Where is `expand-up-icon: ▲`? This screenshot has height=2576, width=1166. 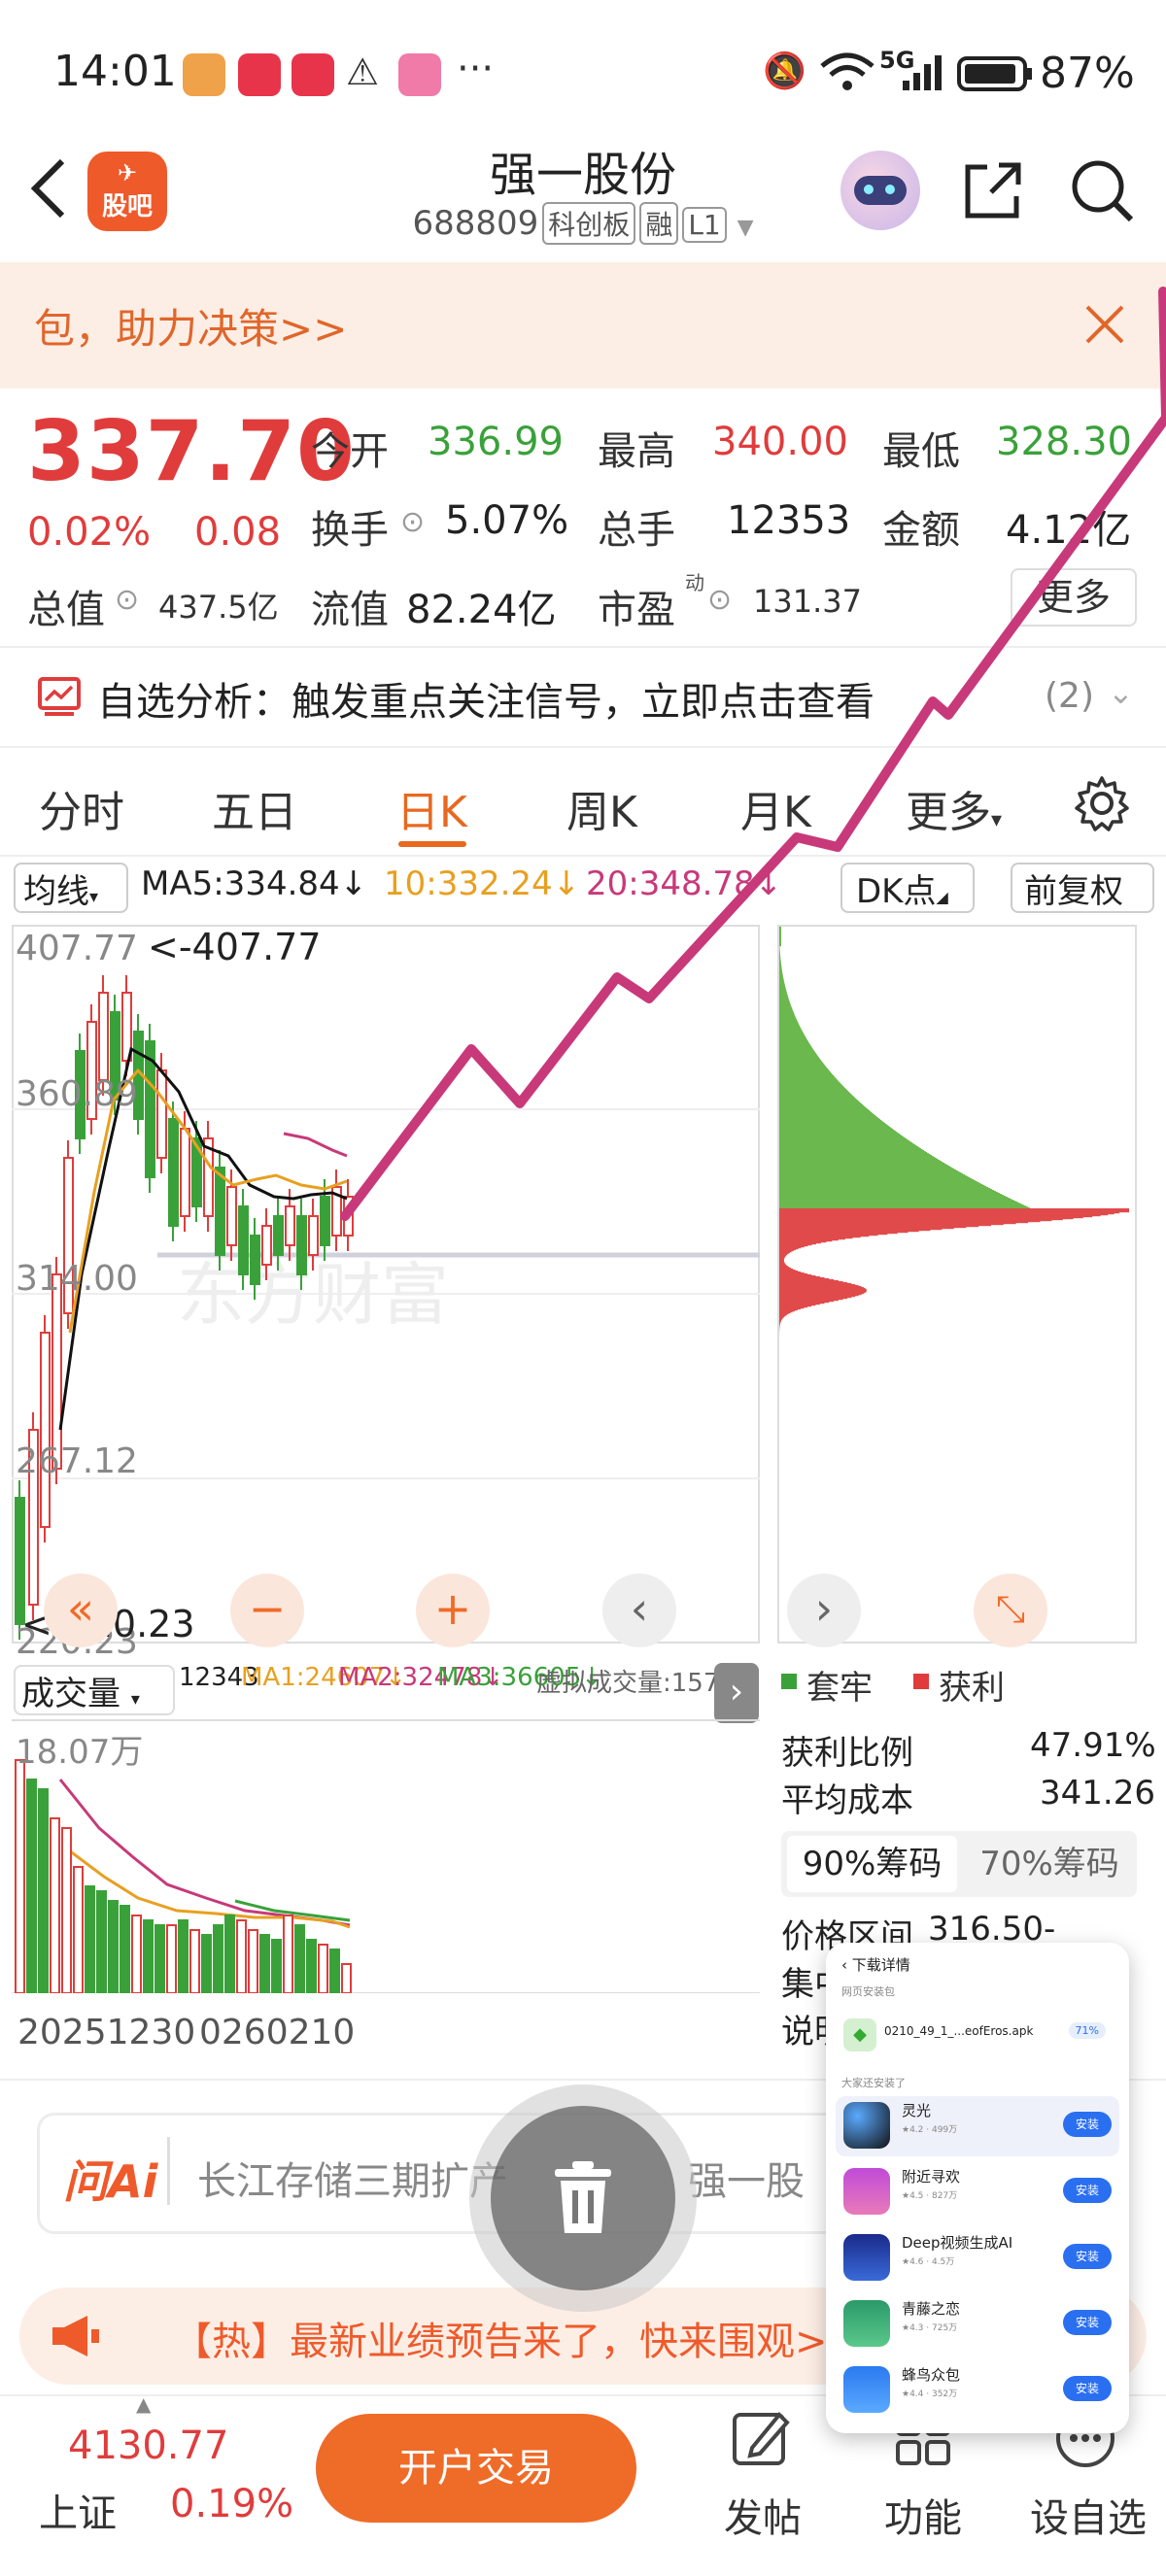 expand-up-icon: ▲ is located at coordinates (143, 2404).